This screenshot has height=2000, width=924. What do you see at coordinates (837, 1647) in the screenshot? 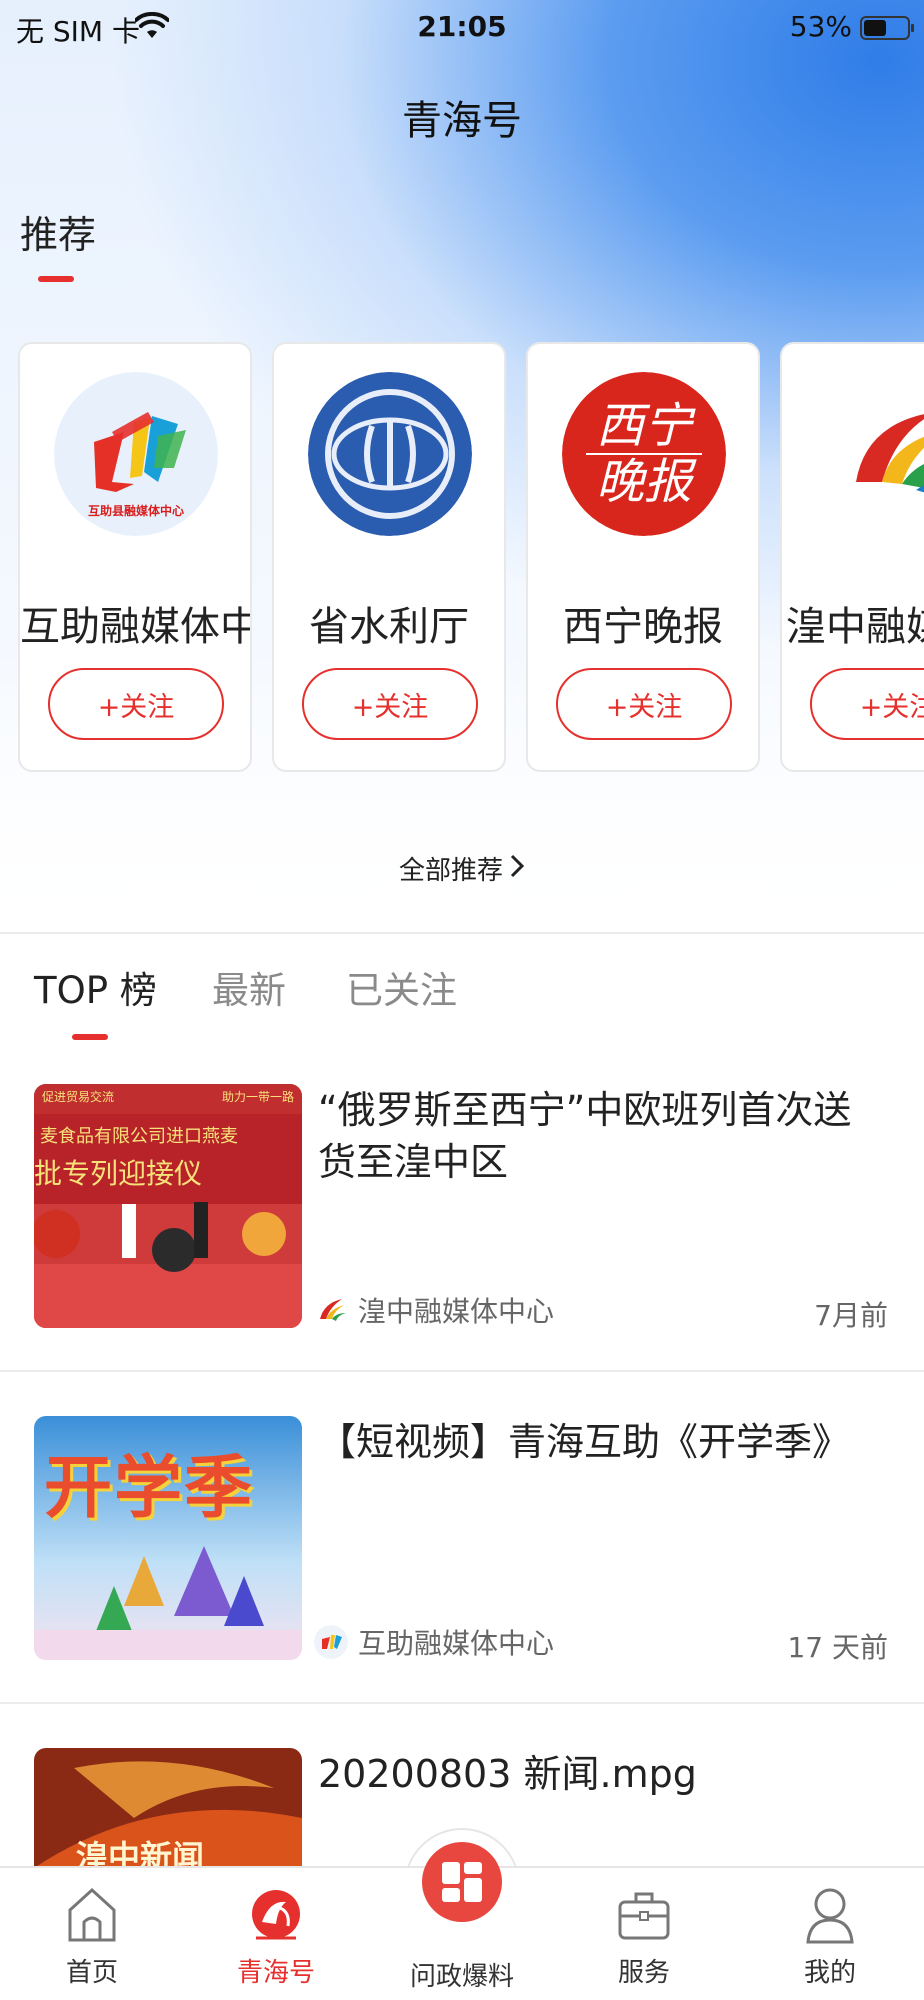
I see `news-time: 17 天前` at bounding box center [837, 1647].